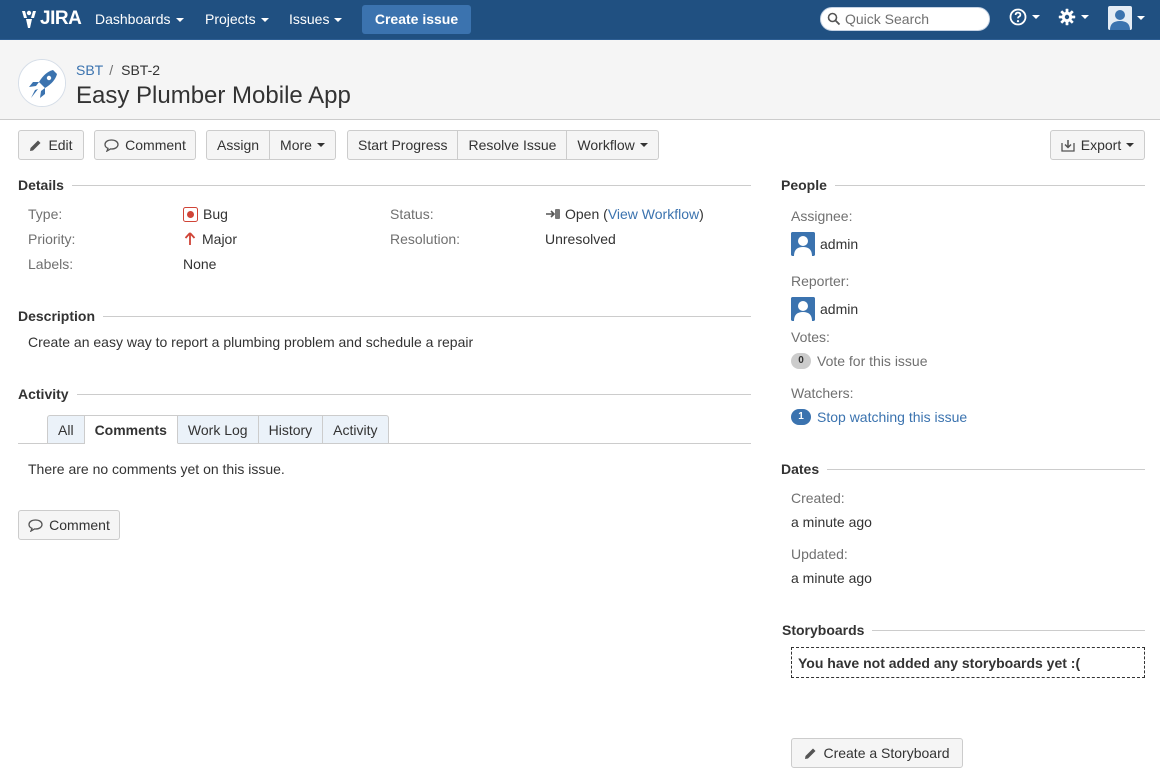 The height and width of the screenshot is (781, 1160). Describe the element at coordinates (291, 429) in the screenshot. I see `tab-history: History` at that location.